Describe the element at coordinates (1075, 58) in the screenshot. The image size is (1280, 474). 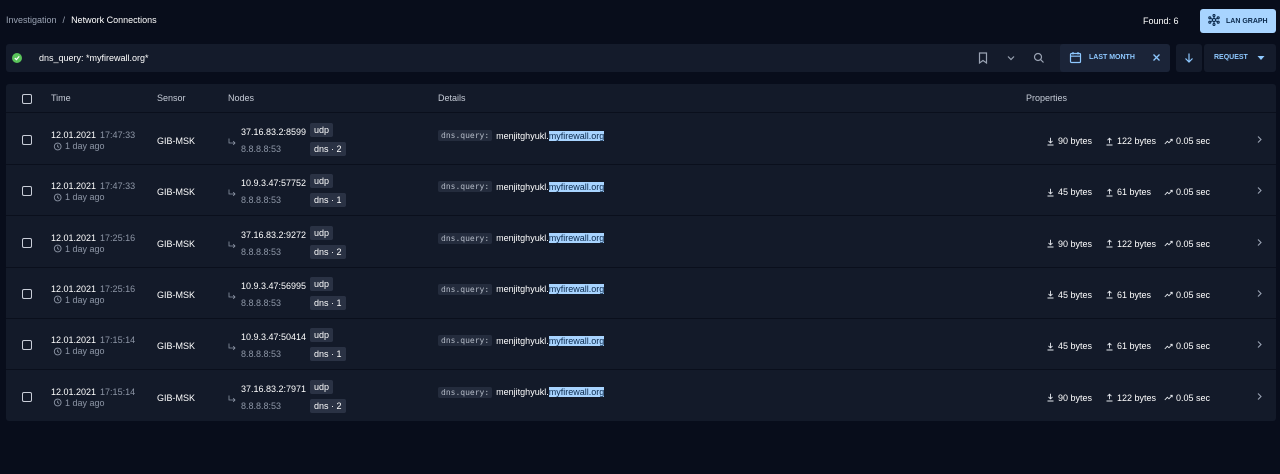
I see `calendar-icon` at that location.